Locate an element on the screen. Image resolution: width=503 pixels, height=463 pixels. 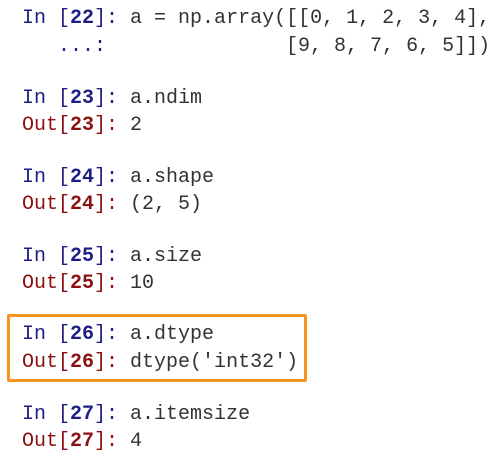
output-line: Out[25]: 10 is located at coordinates (88, 283).